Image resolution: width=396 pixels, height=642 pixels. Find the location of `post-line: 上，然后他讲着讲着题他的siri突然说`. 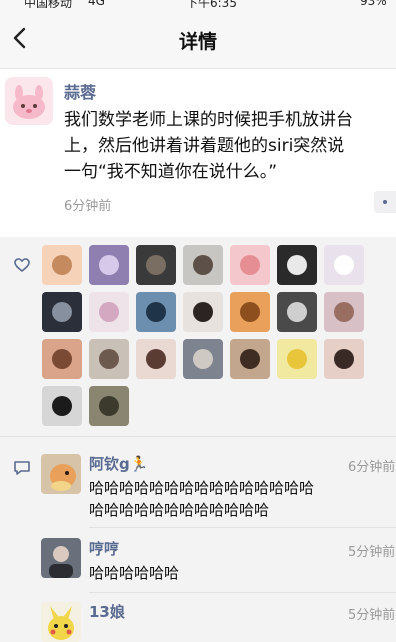

post-line: 上，然后他讲着讲着题他的siri突然说 is located at coordinates (204, 146).